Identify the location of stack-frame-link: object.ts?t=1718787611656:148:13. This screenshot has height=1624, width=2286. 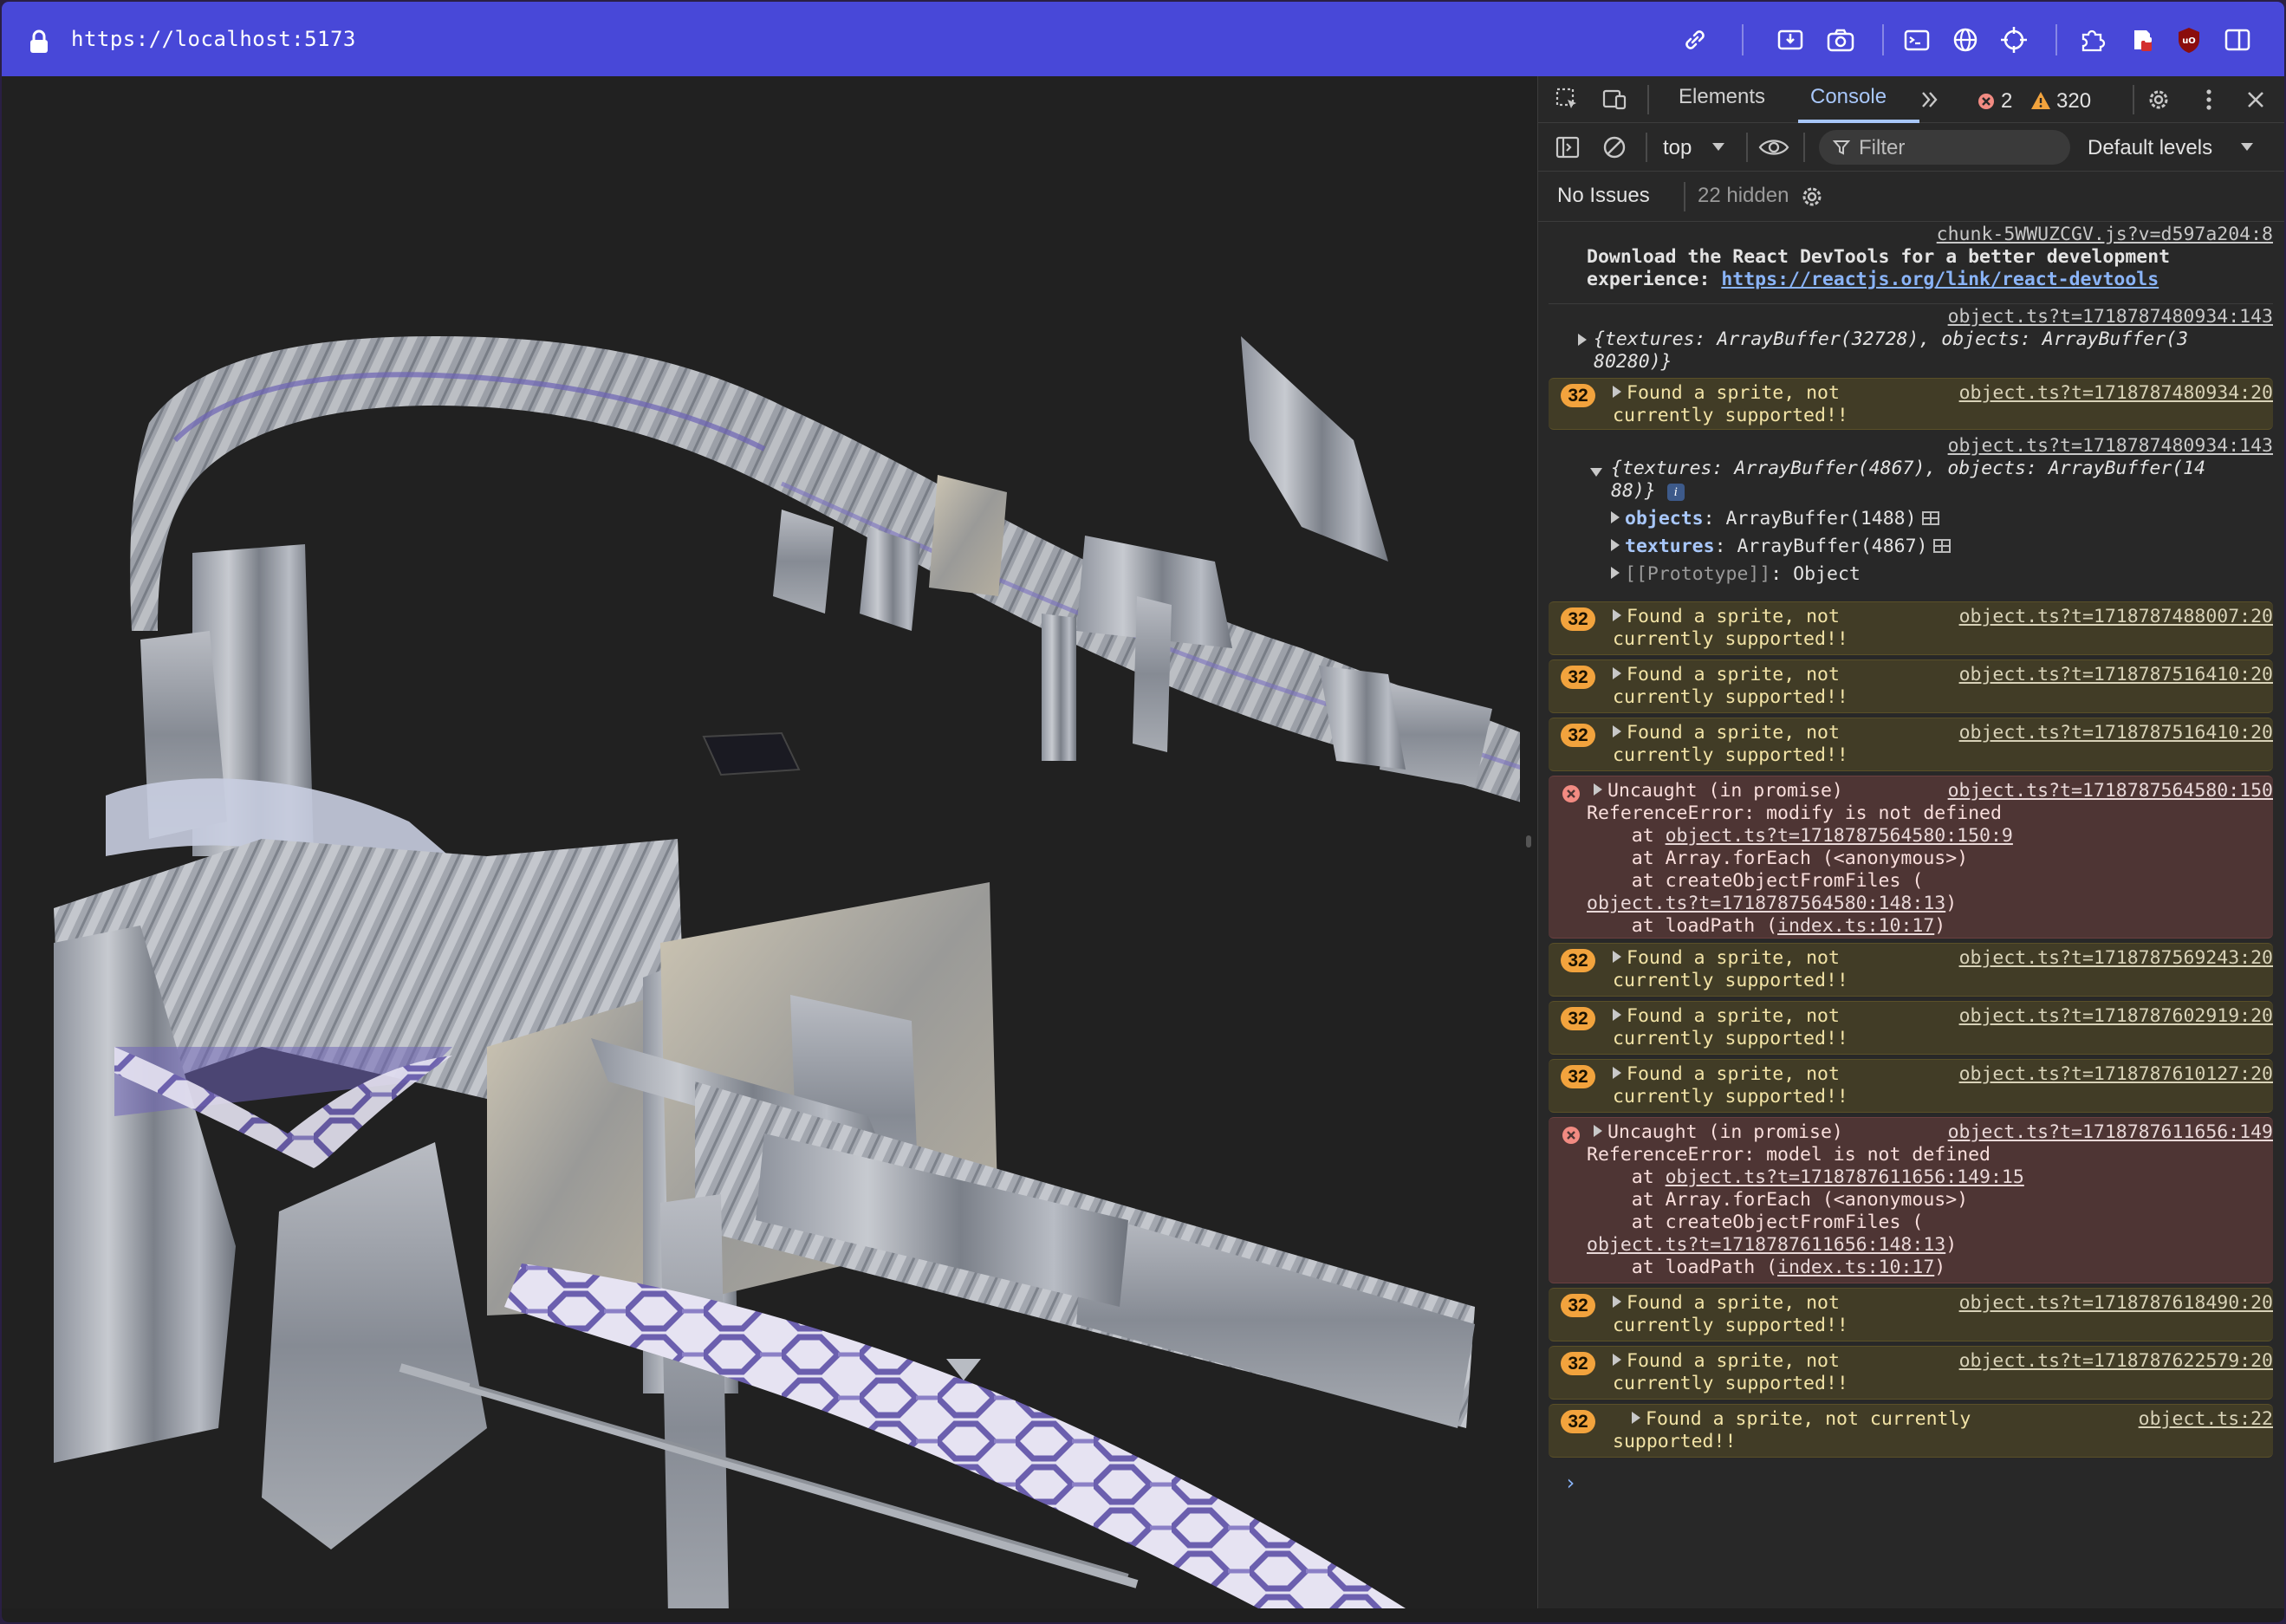
(1766, 1245).